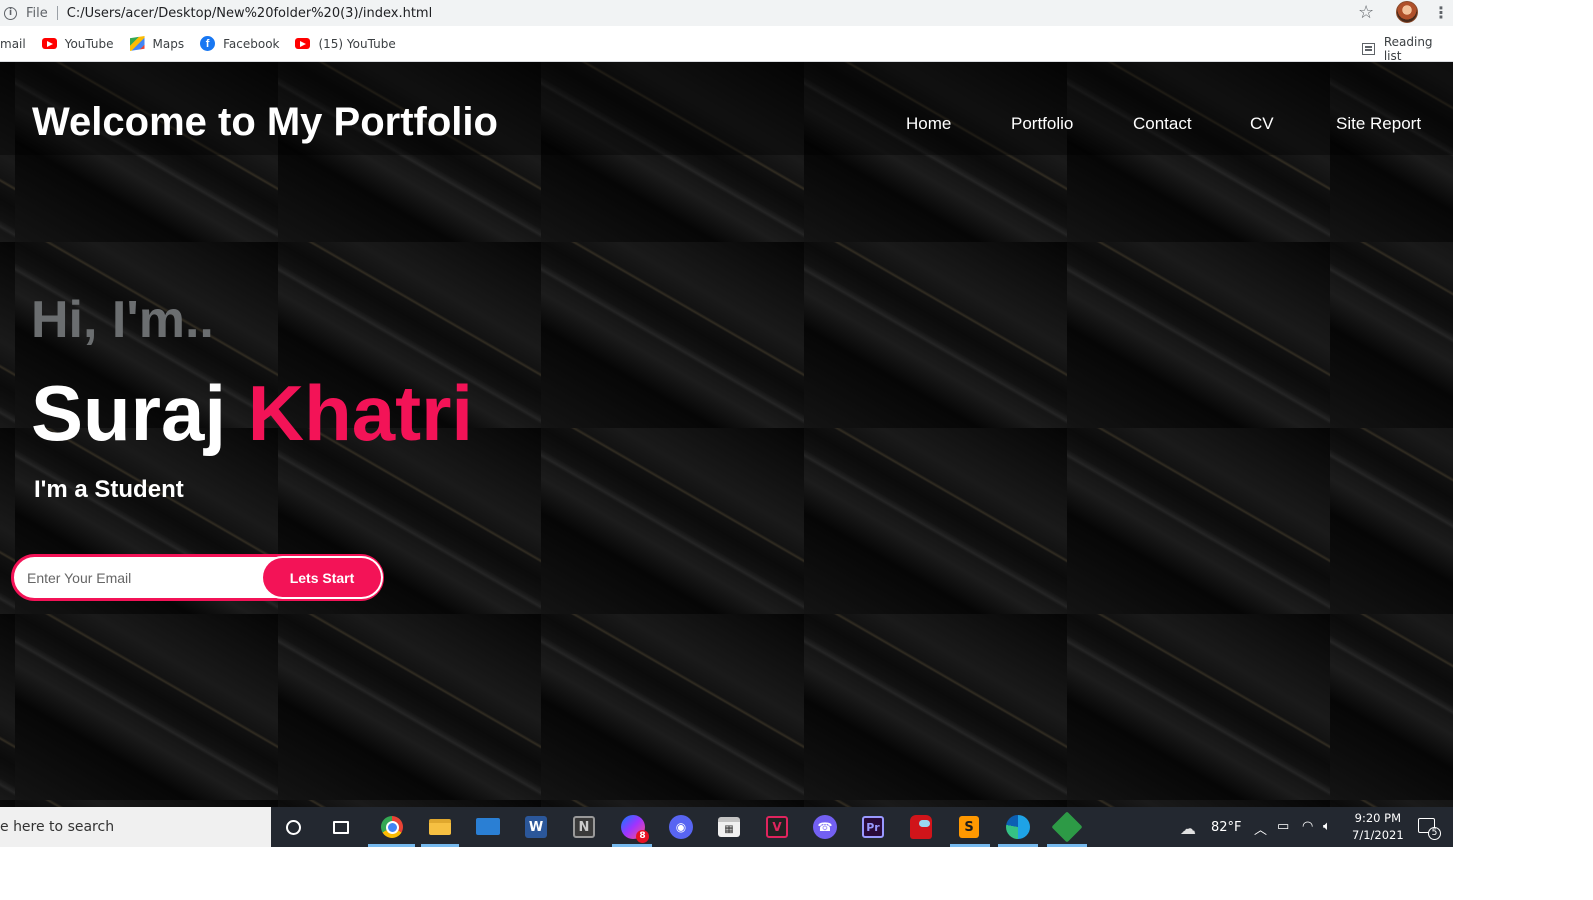 The width and height of the screenshot is (1593, 900). What do you see at coordinates (293, 827) in the screenshot?
I see `cortana-icon` at bounding box center [293, 827].